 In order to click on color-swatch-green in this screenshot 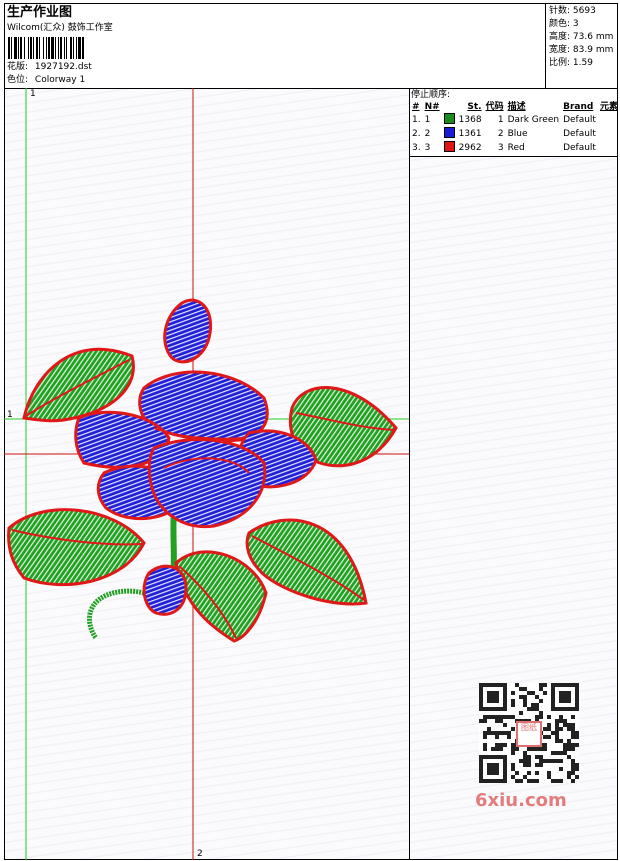, I will do `click(449, 118)`.